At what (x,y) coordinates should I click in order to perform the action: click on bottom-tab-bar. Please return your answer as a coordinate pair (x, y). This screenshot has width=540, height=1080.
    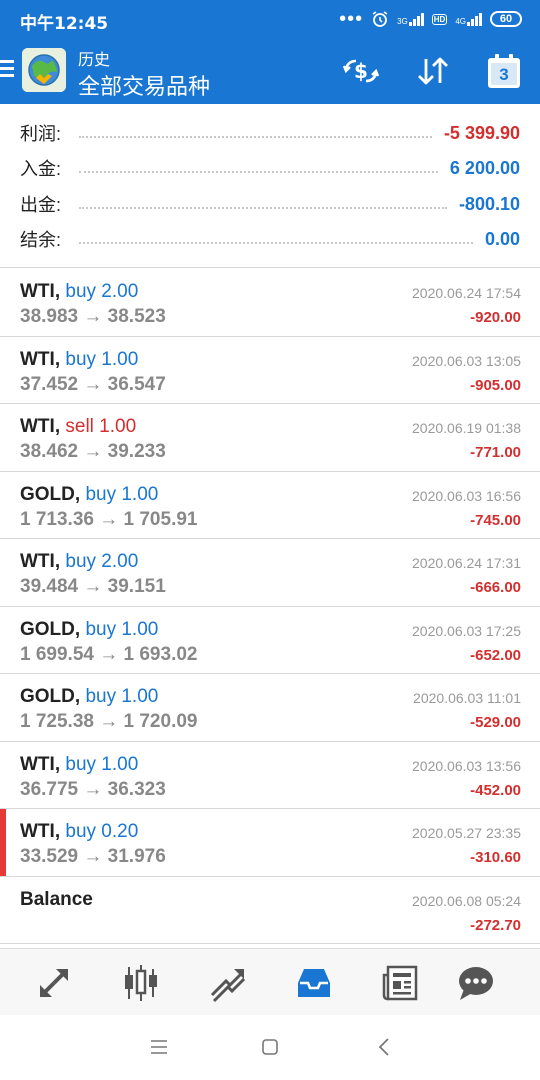
    Looking at the image, I should click on (270, 981).